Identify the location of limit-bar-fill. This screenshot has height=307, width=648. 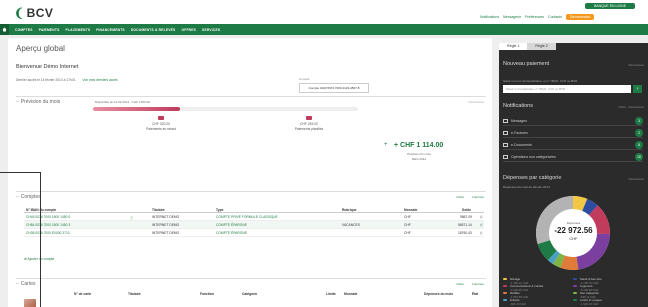
(137, 109).